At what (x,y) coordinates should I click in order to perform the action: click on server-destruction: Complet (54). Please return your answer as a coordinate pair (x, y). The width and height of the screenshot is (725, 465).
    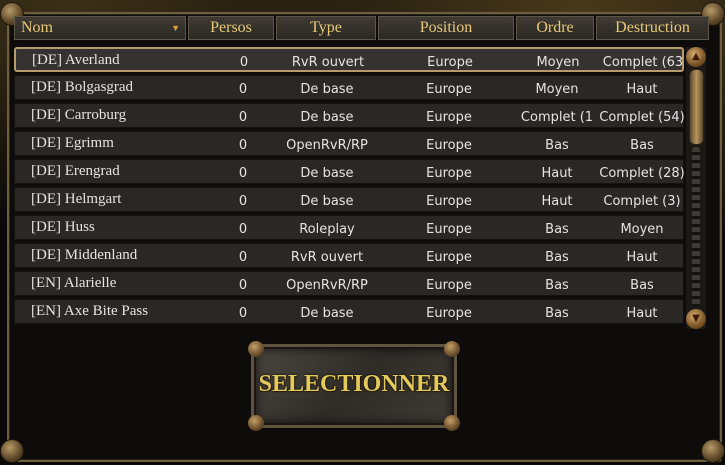
    Looking at the image, I should click on (642, 117).